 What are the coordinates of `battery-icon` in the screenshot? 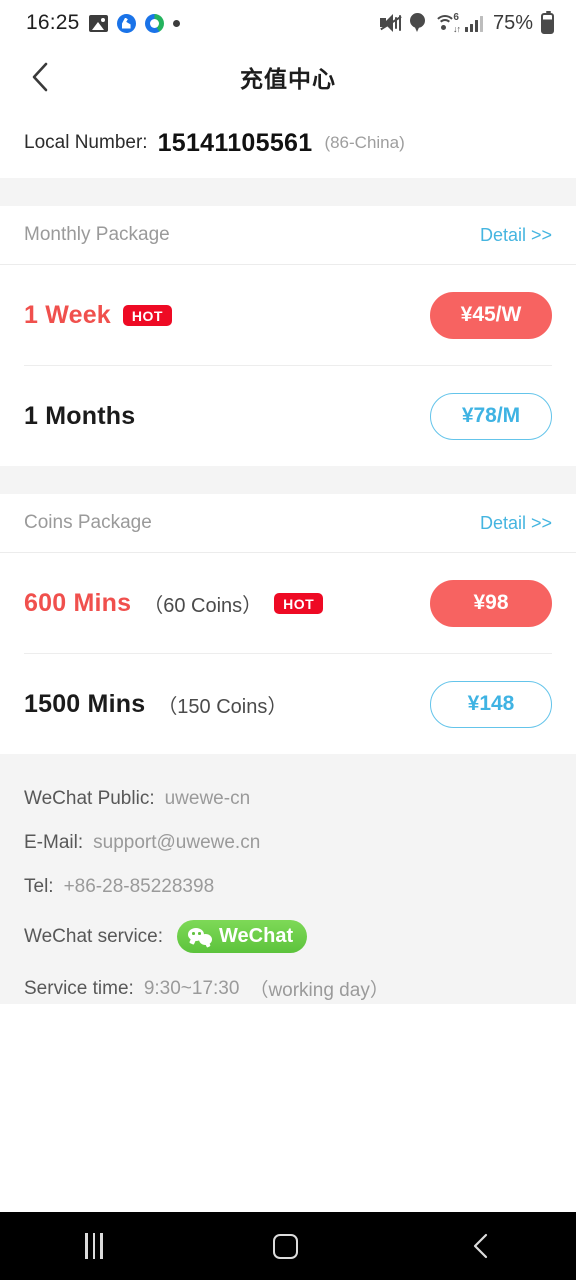 It's located at (547, 22).